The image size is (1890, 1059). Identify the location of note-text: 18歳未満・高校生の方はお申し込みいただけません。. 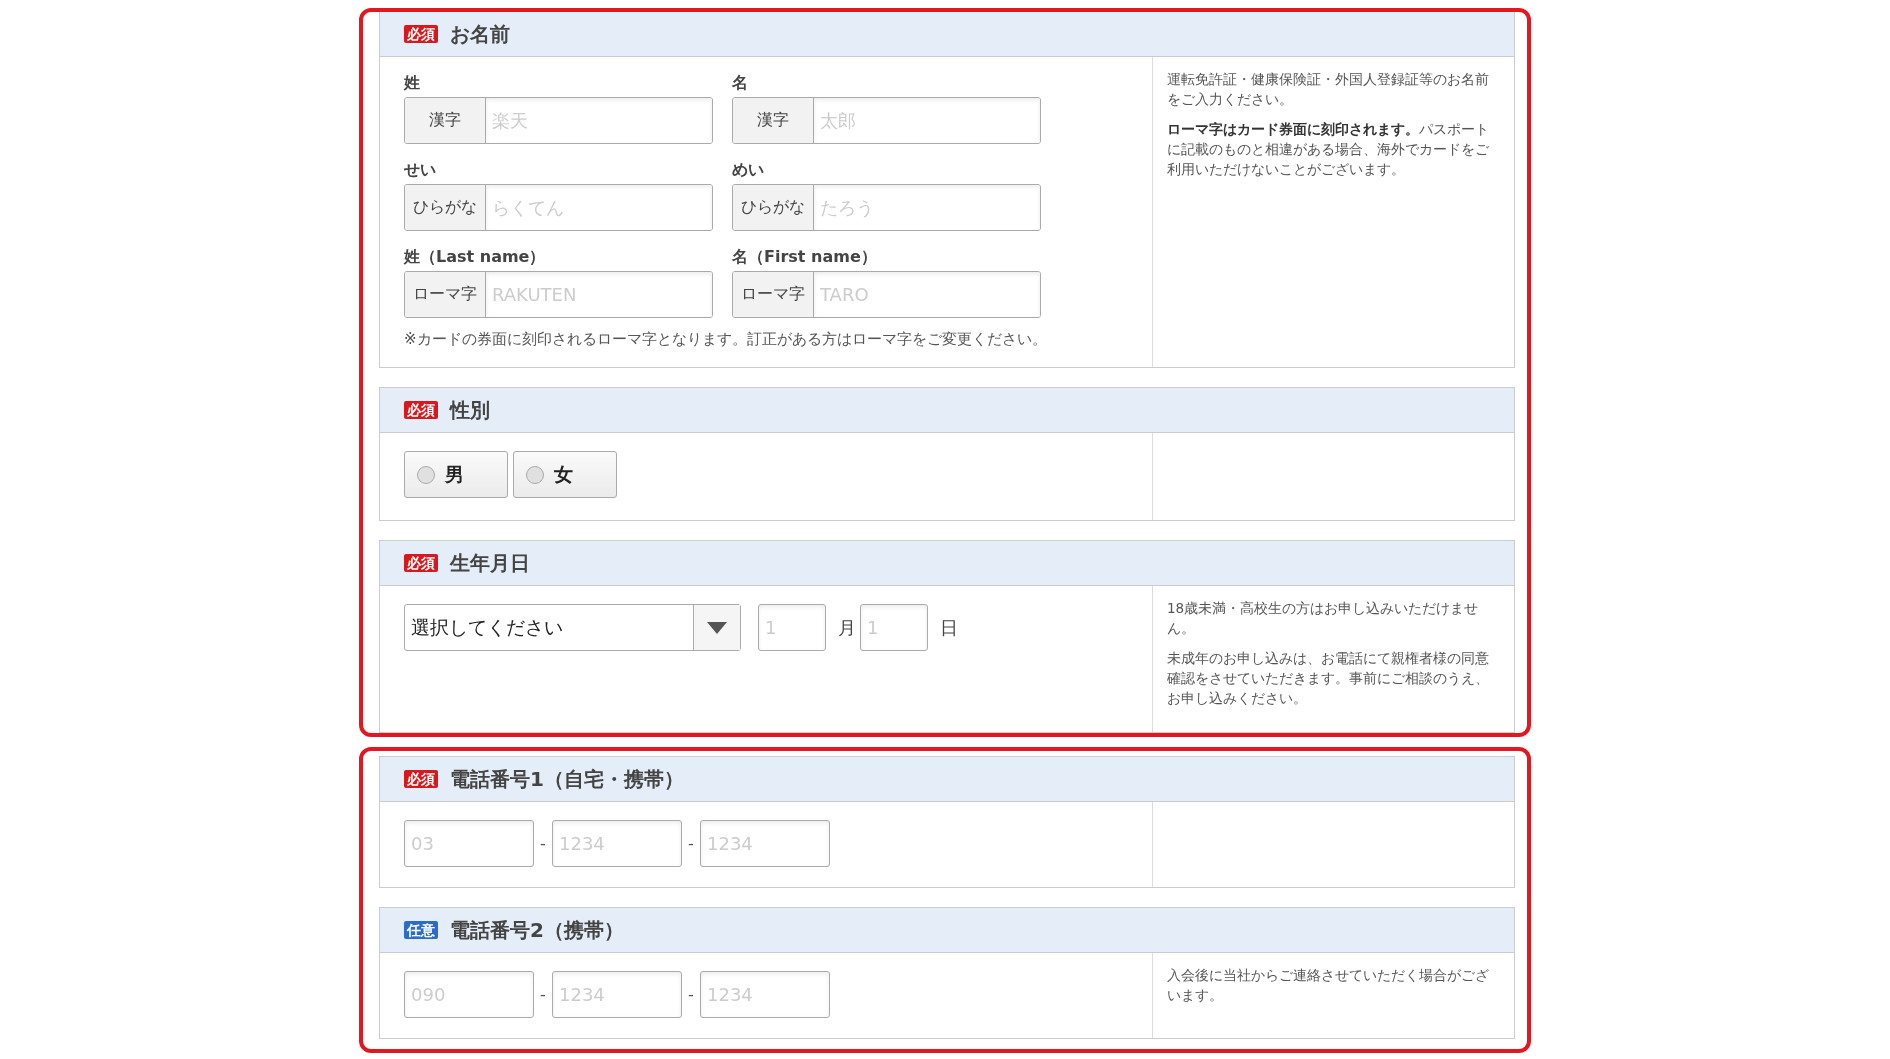
(1323, 618).